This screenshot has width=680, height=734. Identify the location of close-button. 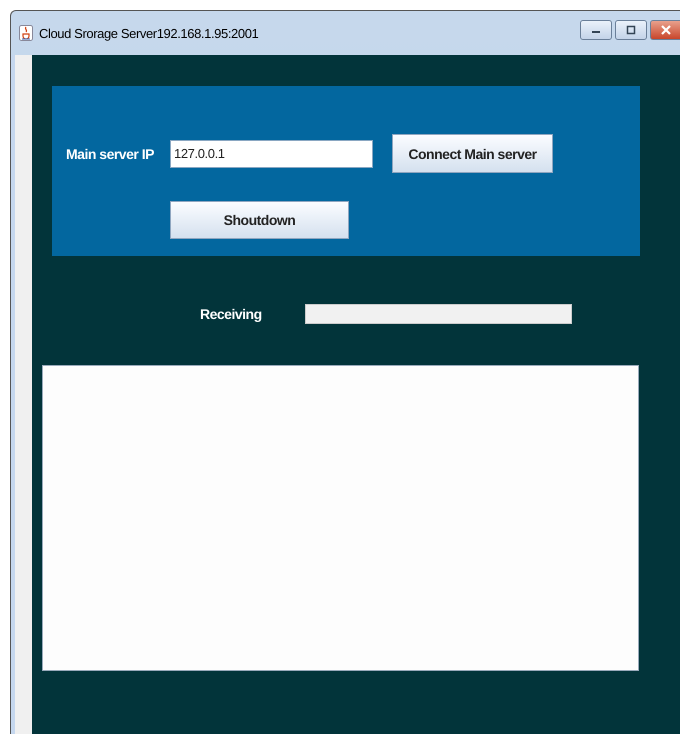
(665, 30).